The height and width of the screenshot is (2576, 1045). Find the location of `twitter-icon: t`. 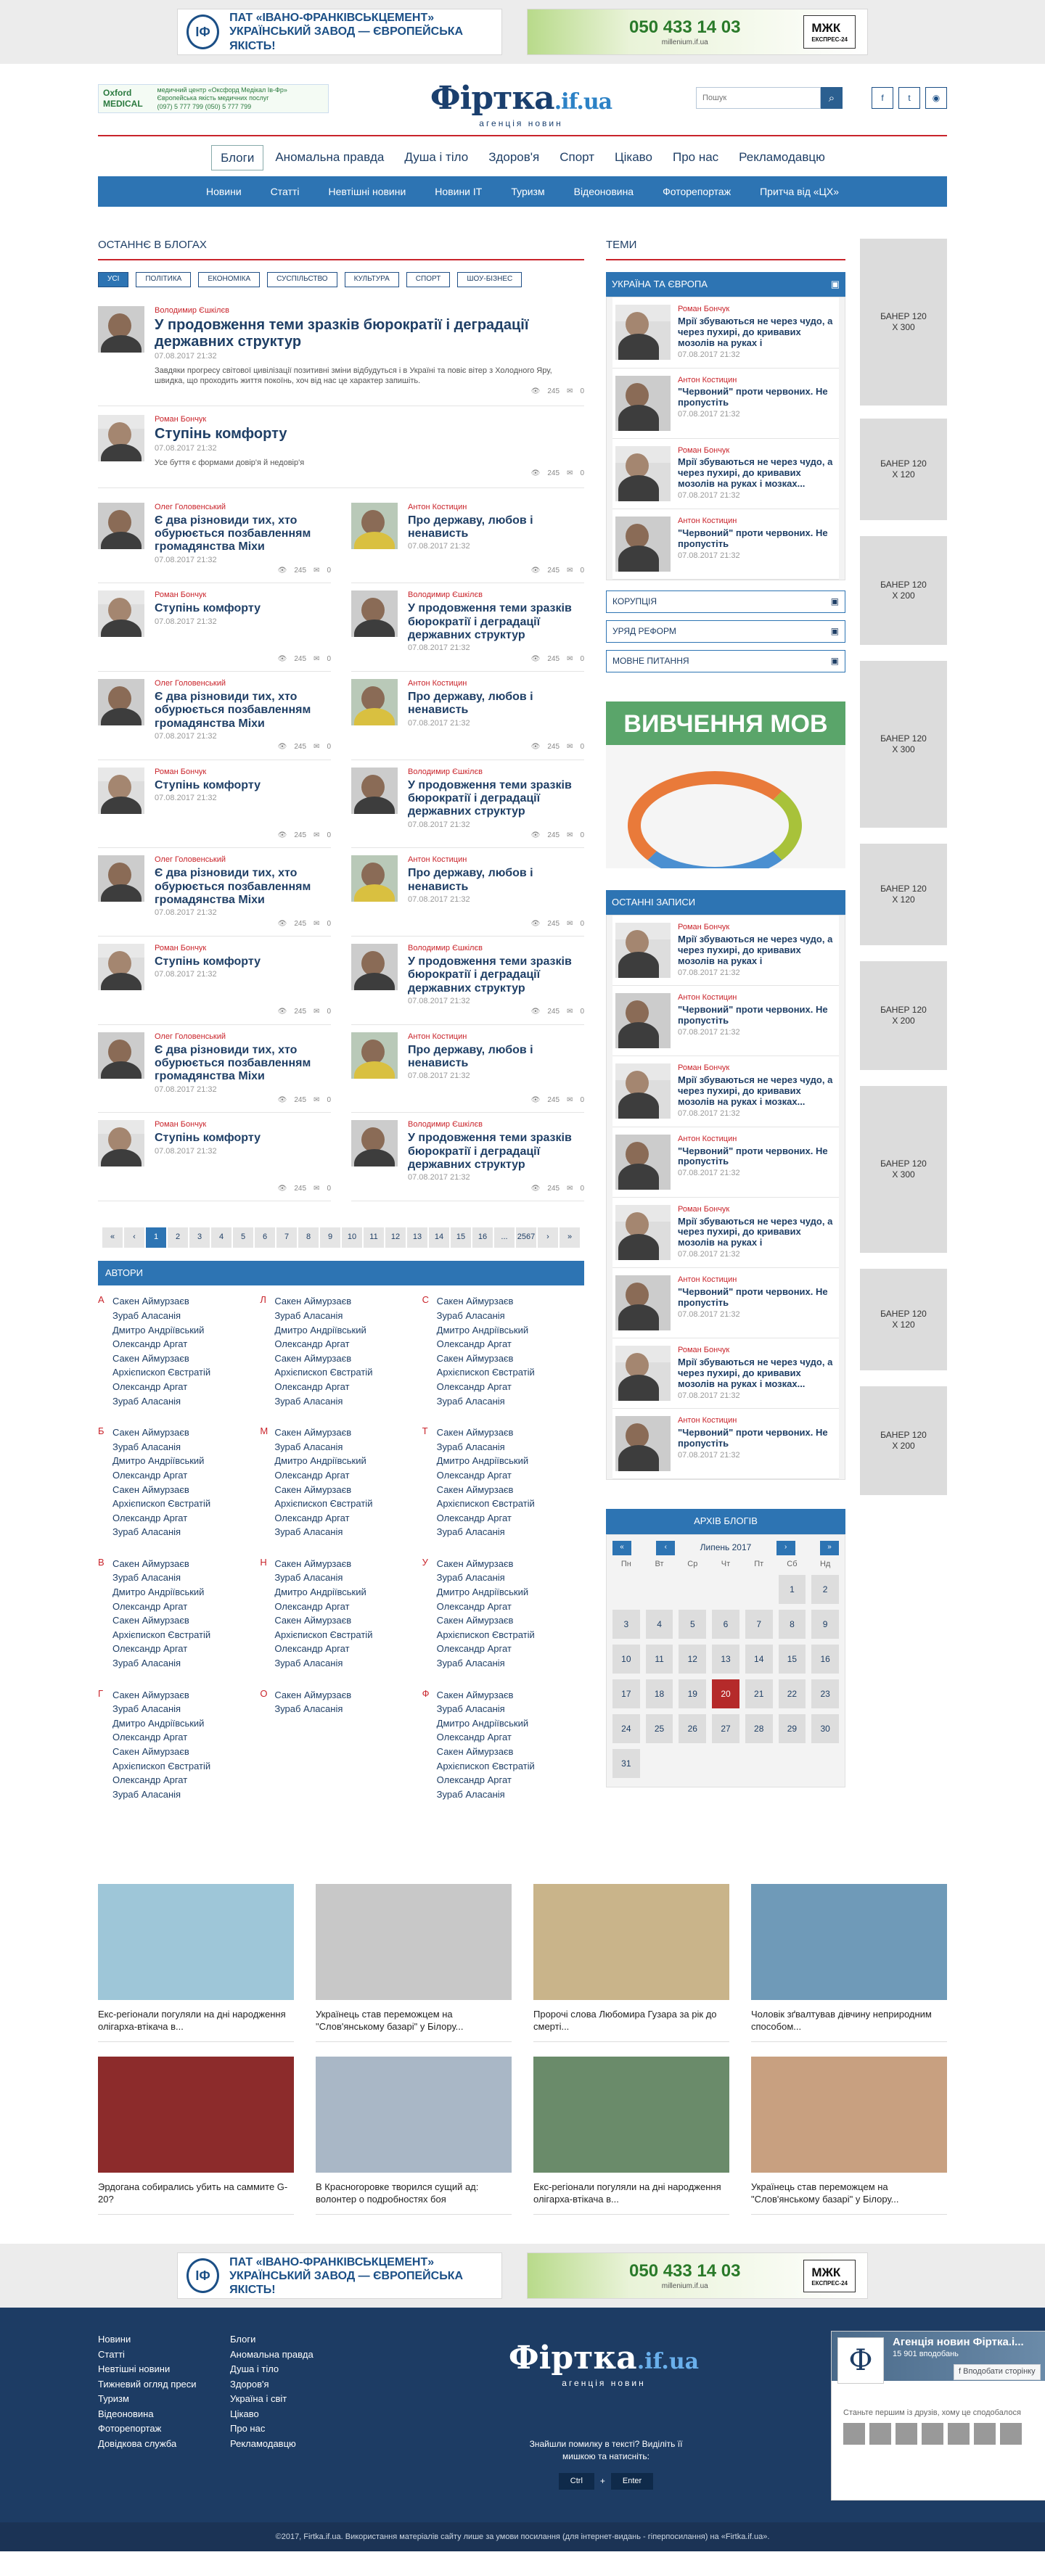

twitter-icon: t is located at coordinates (909, 98).